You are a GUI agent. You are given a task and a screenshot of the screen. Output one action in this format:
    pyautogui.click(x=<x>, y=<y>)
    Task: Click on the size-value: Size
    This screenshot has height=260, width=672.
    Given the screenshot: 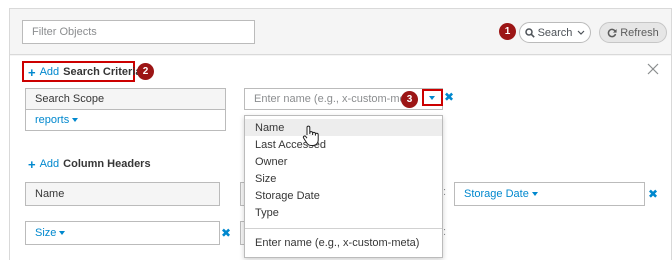 What is the action you would take?
    pyautogui.click(x=46, y=233)
    